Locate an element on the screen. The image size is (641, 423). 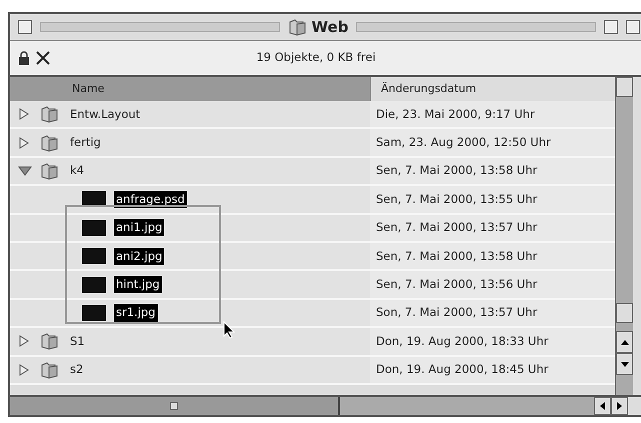
scroll-left-button is located at coordinates (602, 406).